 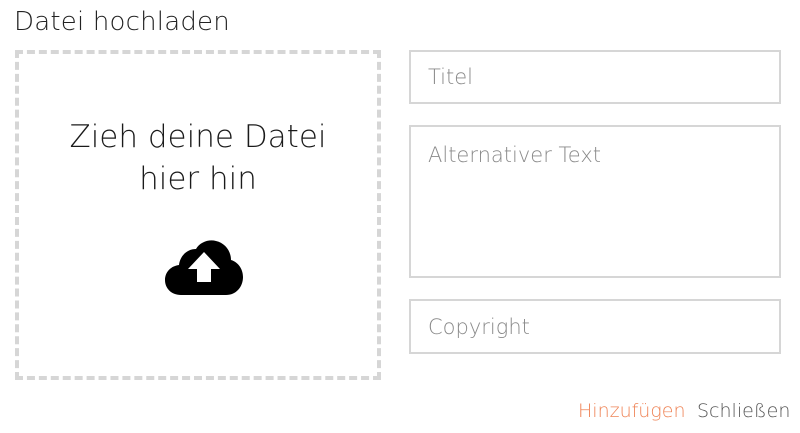 I want to click on add-button: Hinzufügen, so click(x=632, y=411).